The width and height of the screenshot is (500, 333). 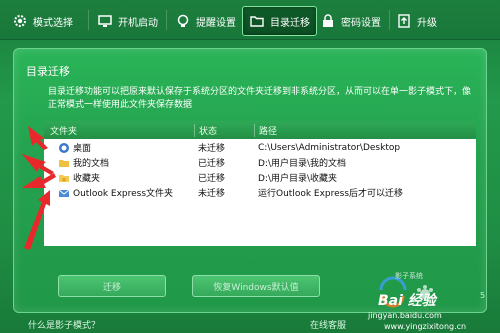 I want to click on path-cell: D:\用户目录\我的文档, so click(x=302, y=164).